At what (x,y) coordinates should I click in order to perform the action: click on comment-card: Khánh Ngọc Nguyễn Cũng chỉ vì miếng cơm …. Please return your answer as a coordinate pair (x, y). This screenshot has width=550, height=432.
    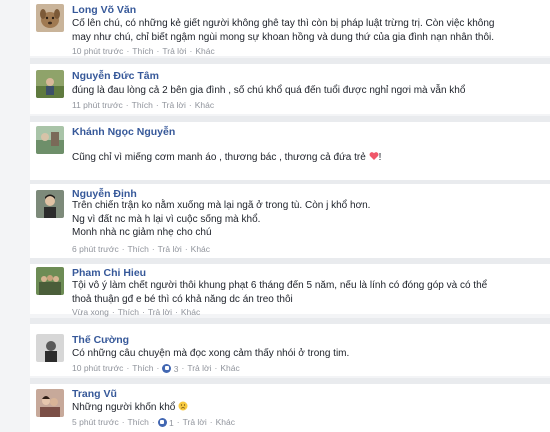
    Looking at the image, I should click on (290, 151).